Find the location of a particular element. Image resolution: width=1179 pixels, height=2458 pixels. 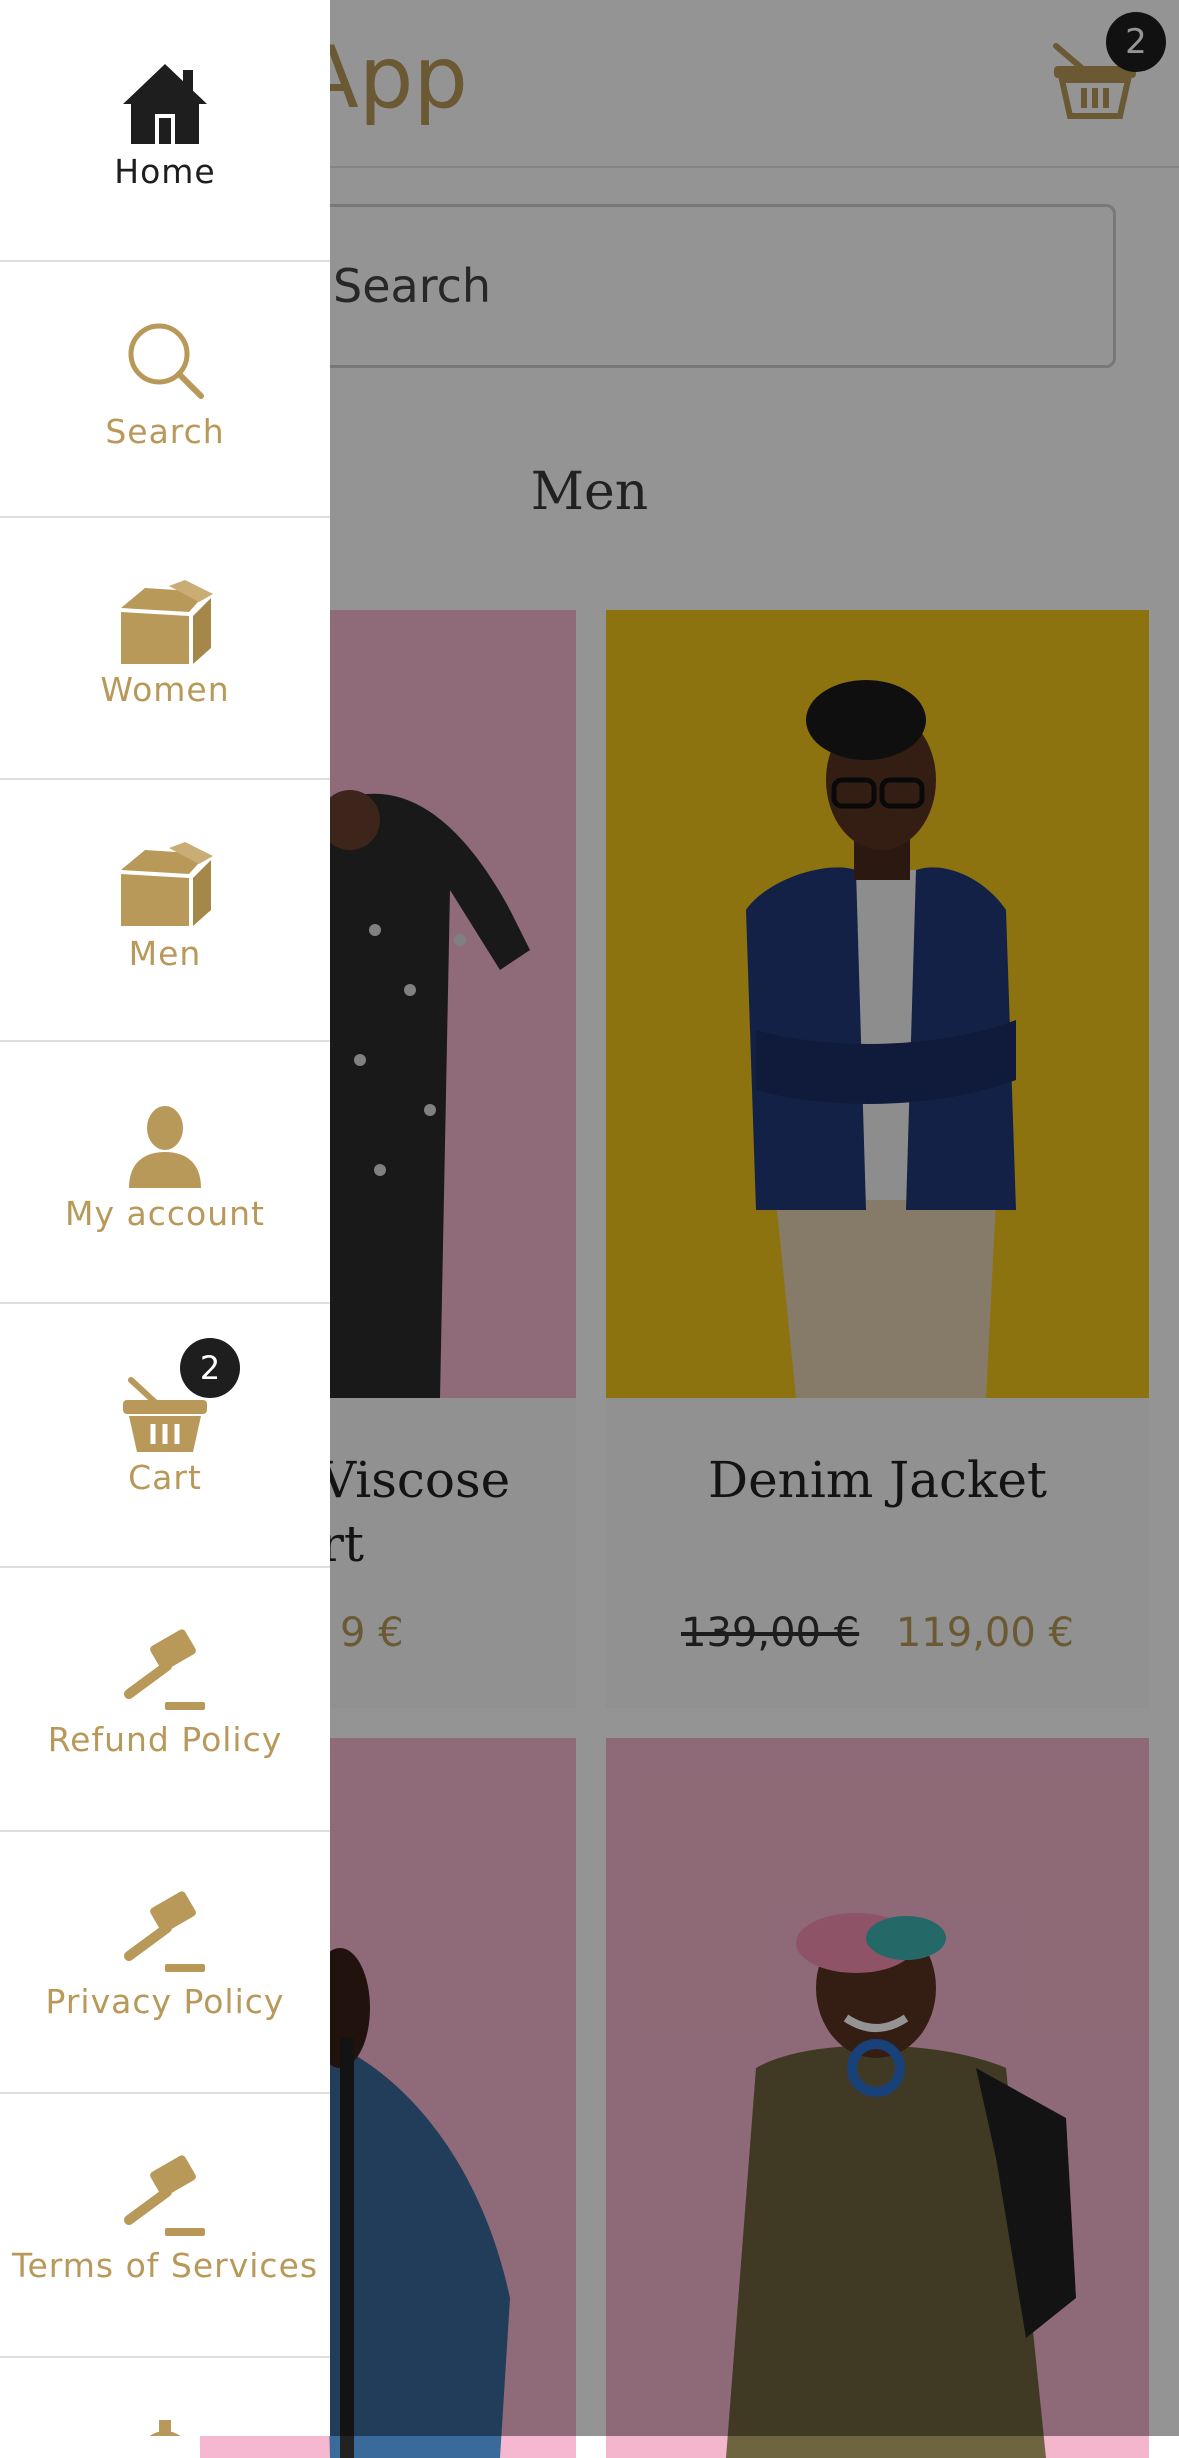

drawer-item-refund-policy: Refund Policy is located at coordinates (165, 1700).